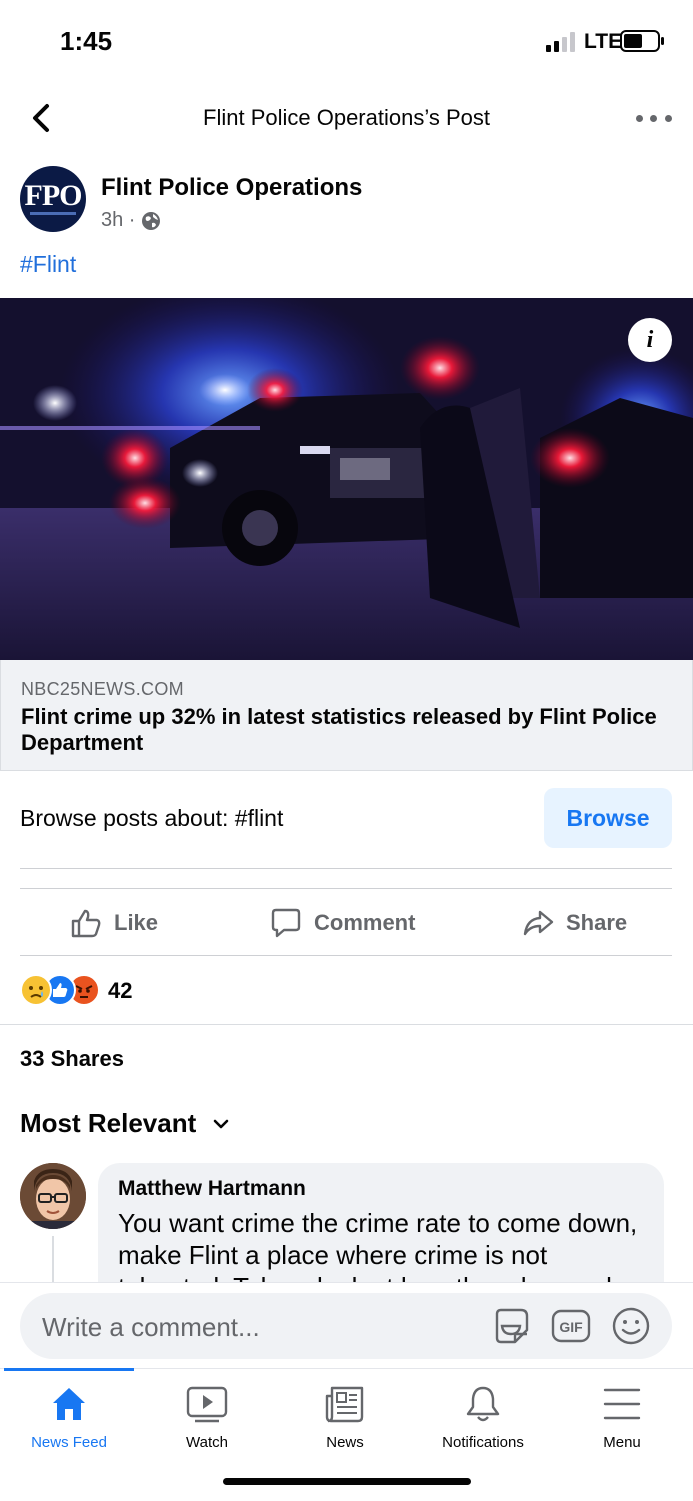  Describe the element at coordinates (151, 220) in the screenshot. I see `globe-icon` at that location.